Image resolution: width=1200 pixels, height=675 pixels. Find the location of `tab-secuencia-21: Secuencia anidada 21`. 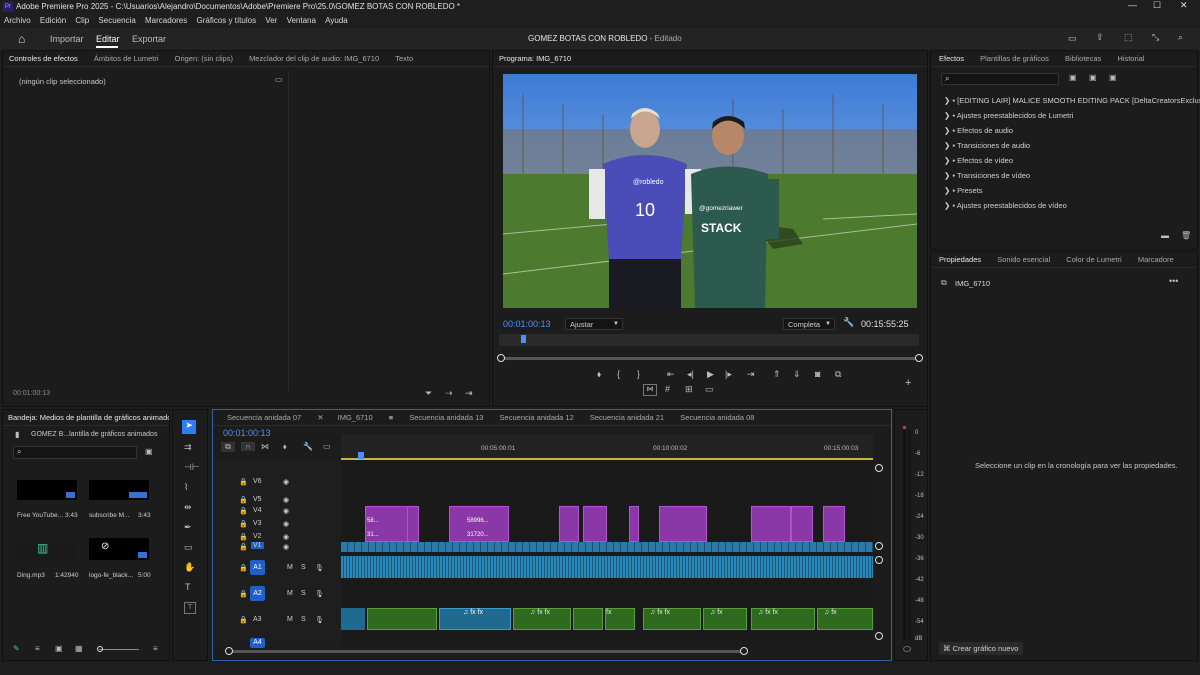

tab-secuencia-21: Secuencia anidada 21 is located at coordinates (627, 417).